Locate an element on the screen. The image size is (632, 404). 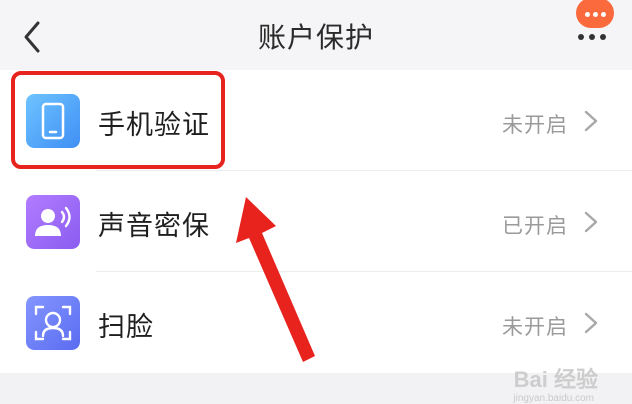
item-label: 声音密保 is located at coordinates (154, 226).